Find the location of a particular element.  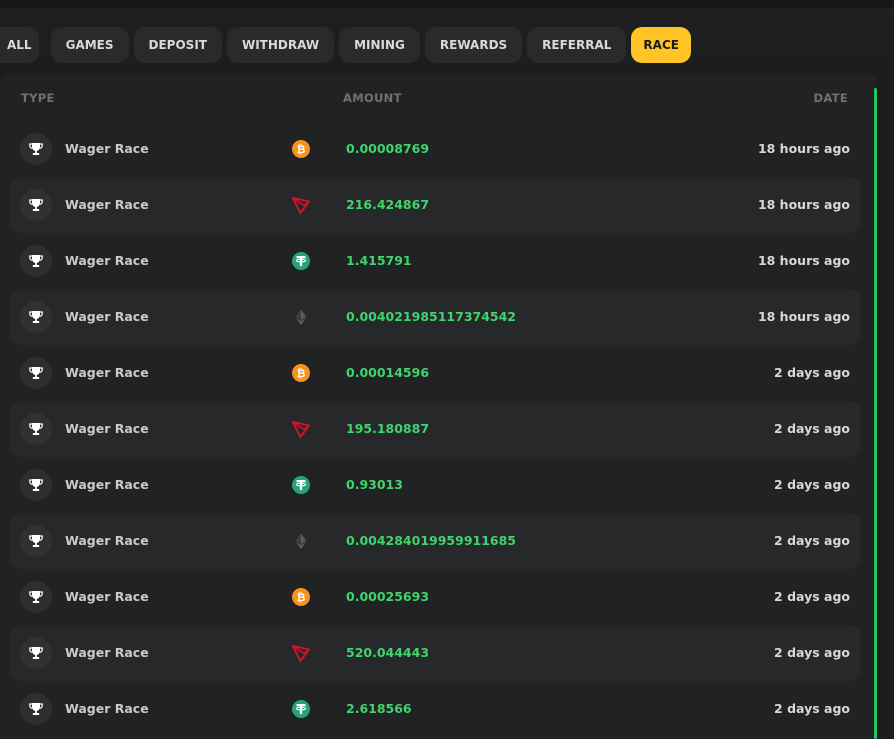

table-row: Wager Race ₿ 0.00014596 2 days ago is located at coordinates (435, 373).